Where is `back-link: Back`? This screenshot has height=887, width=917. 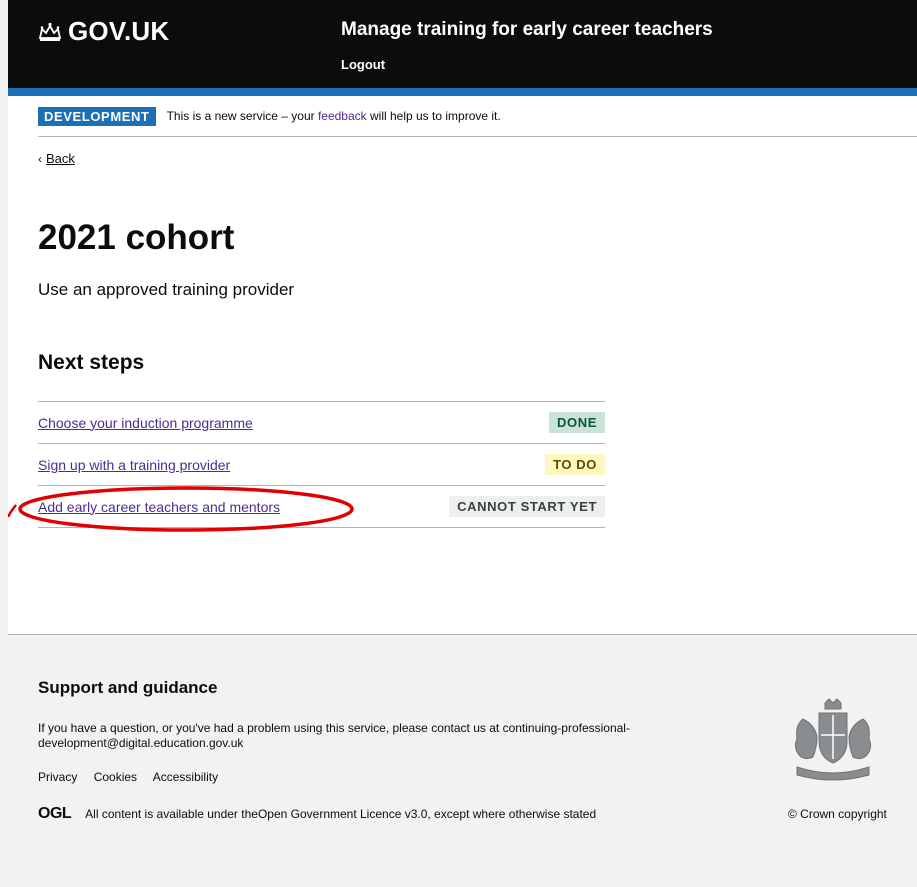 back-link: Back is located at coordinates (60, 158).